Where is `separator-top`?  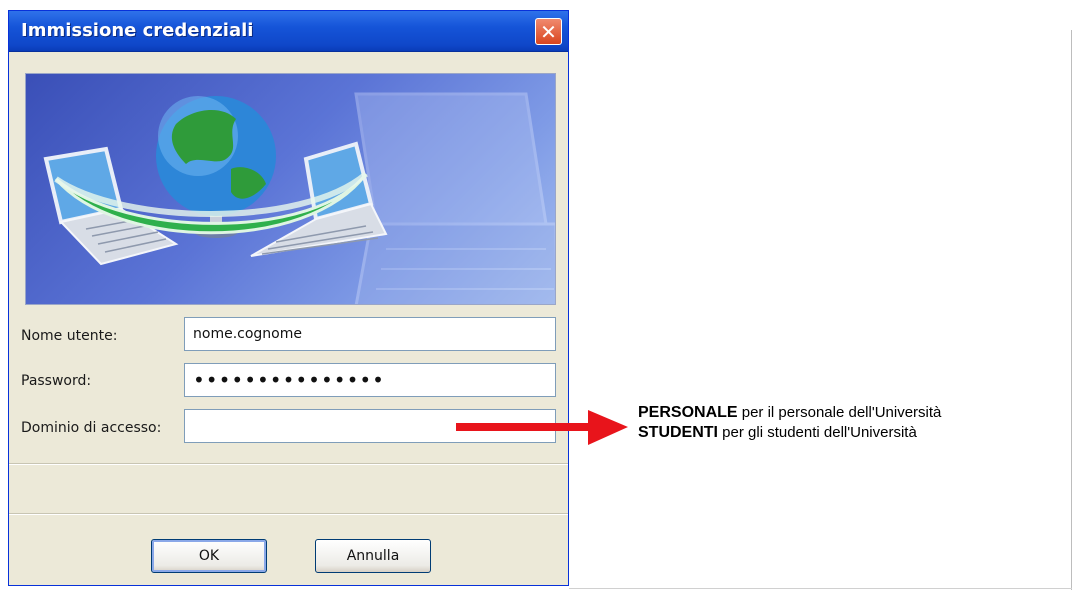 separator-top is located at coordinates (288, 464).